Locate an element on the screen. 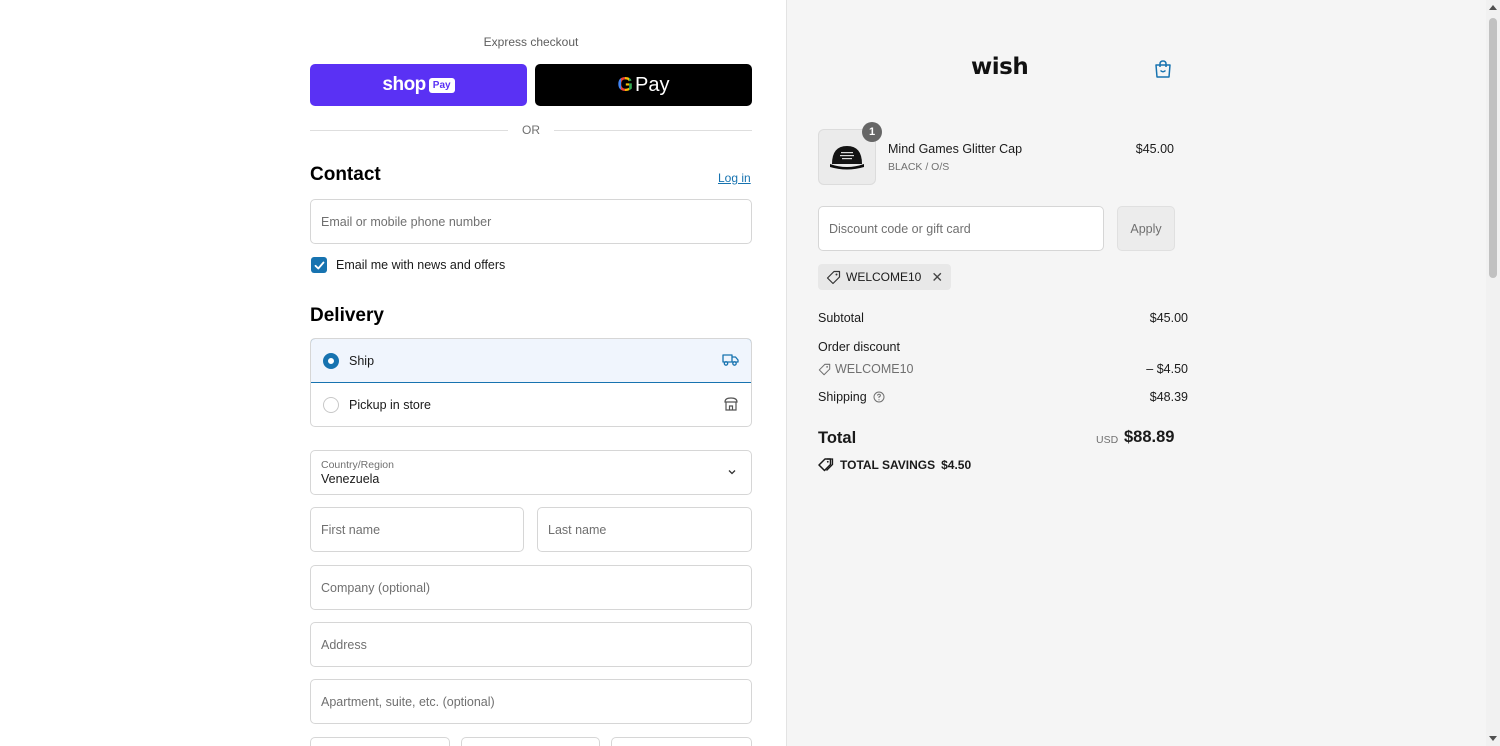 The height and width of the screenshot is (746, 1500). order-discount-code: WELCOME10 is located at coordinates (874, 369).